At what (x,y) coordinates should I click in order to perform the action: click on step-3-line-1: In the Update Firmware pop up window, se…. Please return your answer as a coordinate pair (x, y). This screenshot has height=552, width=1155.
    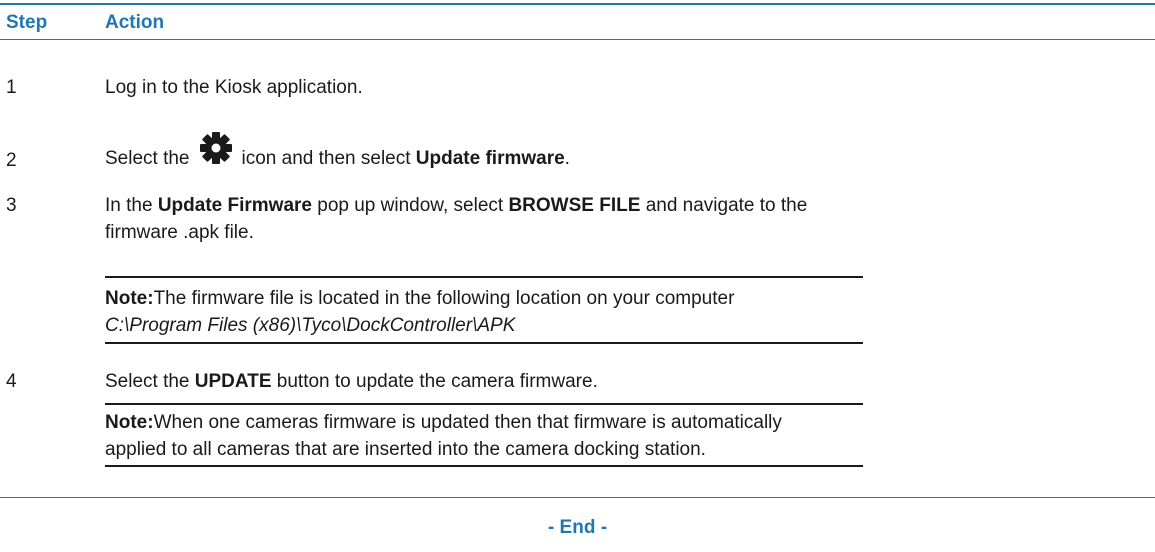
    Looking at the image, I should click on (456, 206).